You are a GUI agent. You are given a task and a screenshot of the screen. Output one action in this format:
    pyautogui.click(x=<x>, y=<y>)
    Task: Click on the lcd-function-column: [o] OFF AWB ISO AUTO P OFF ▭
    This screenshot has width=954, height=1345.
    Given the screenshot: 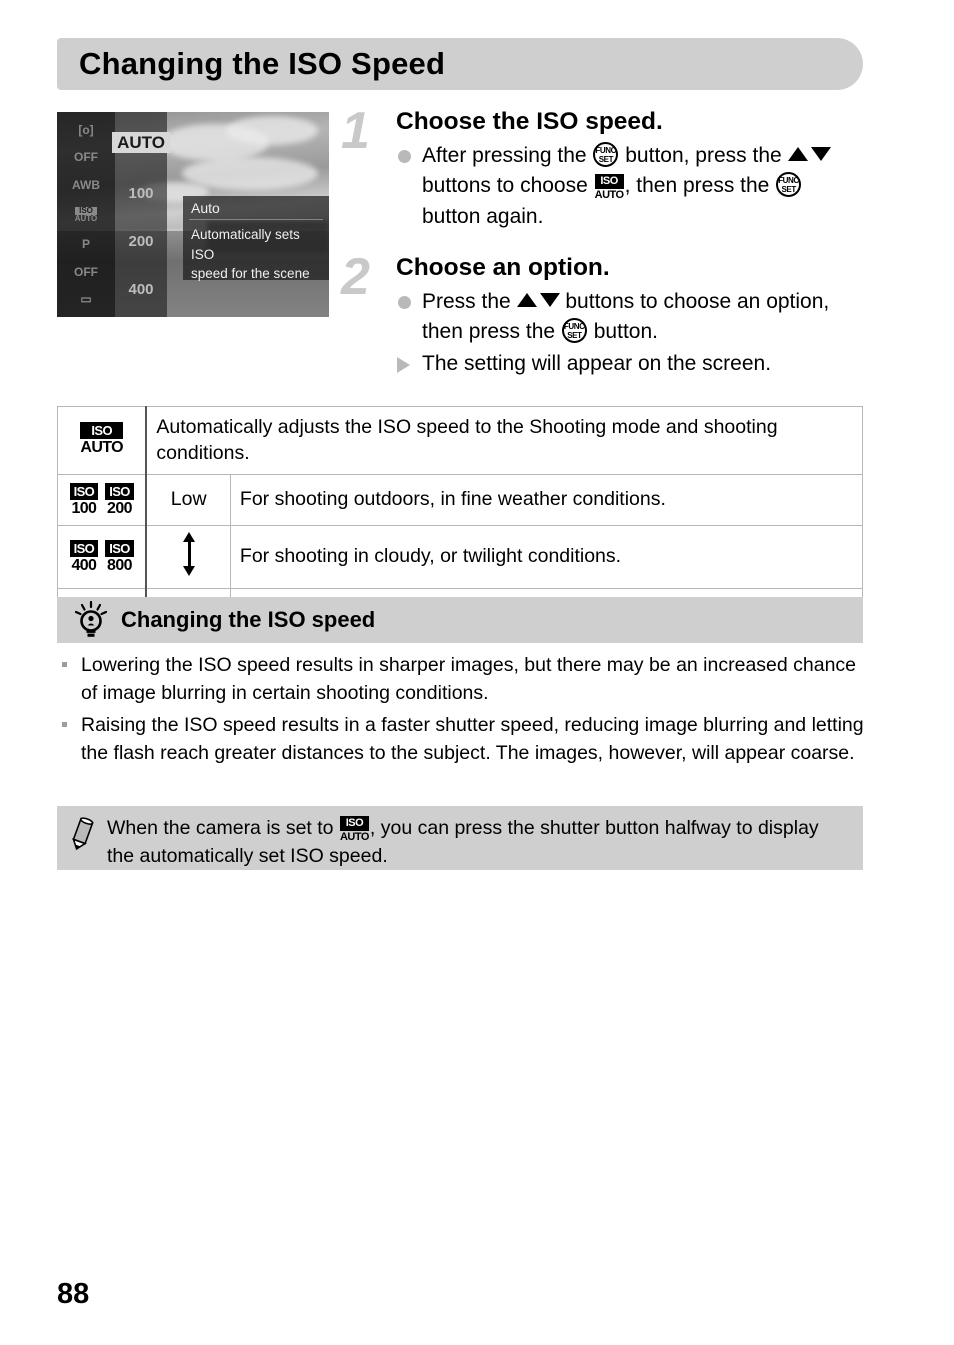 What is the action you would take?
    pyautogui.click(x=86, y=214)
    